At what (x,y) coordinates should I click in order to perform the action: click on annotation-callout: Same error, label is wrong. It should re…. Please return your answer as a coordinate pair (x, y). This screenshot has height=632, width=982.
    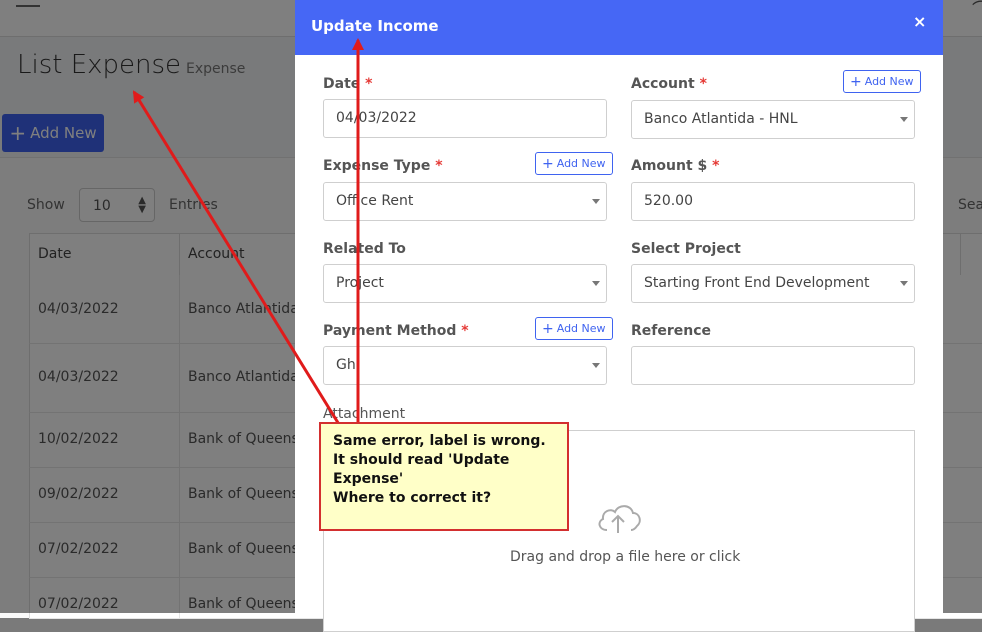
    Looking at the image, I should click on (444, 476).